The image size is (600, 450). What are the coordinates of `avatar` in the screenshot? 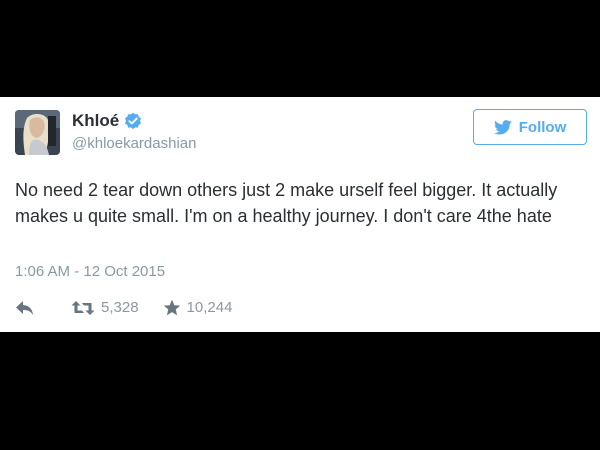 It's located at (37, 132).